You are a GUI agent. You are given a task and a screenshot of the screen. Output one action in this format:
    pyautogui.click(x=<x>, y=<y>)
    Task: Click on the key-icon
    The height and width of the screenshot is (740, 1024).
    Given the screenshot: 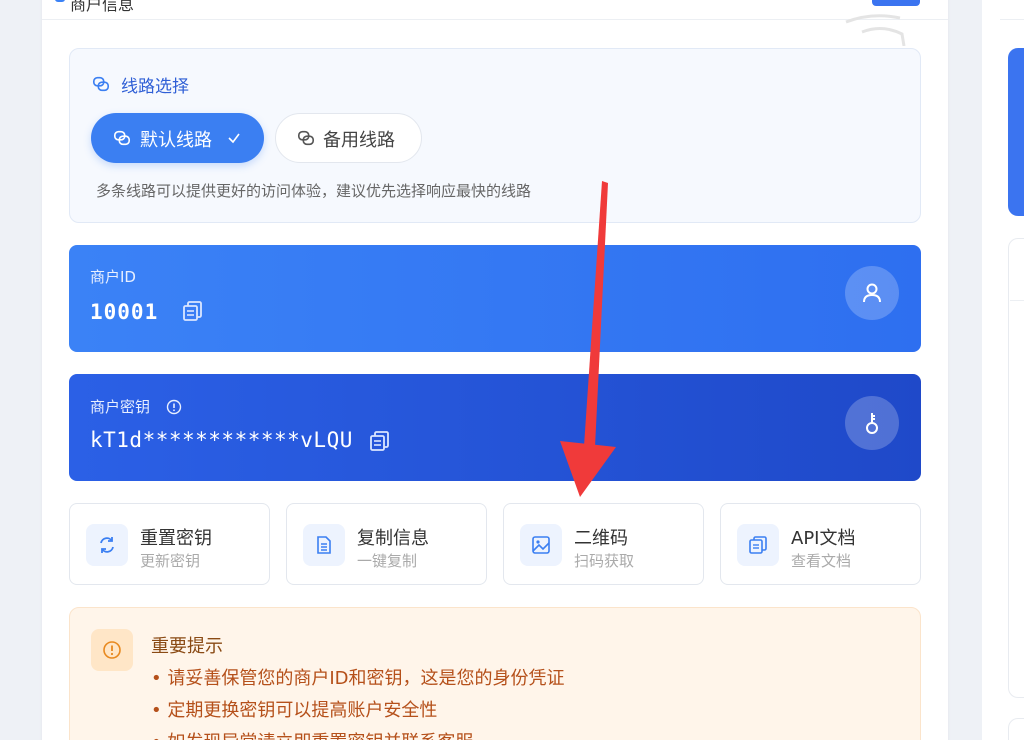 What is the action you would take?
    pyautogui.click(x=872, y=423)
    